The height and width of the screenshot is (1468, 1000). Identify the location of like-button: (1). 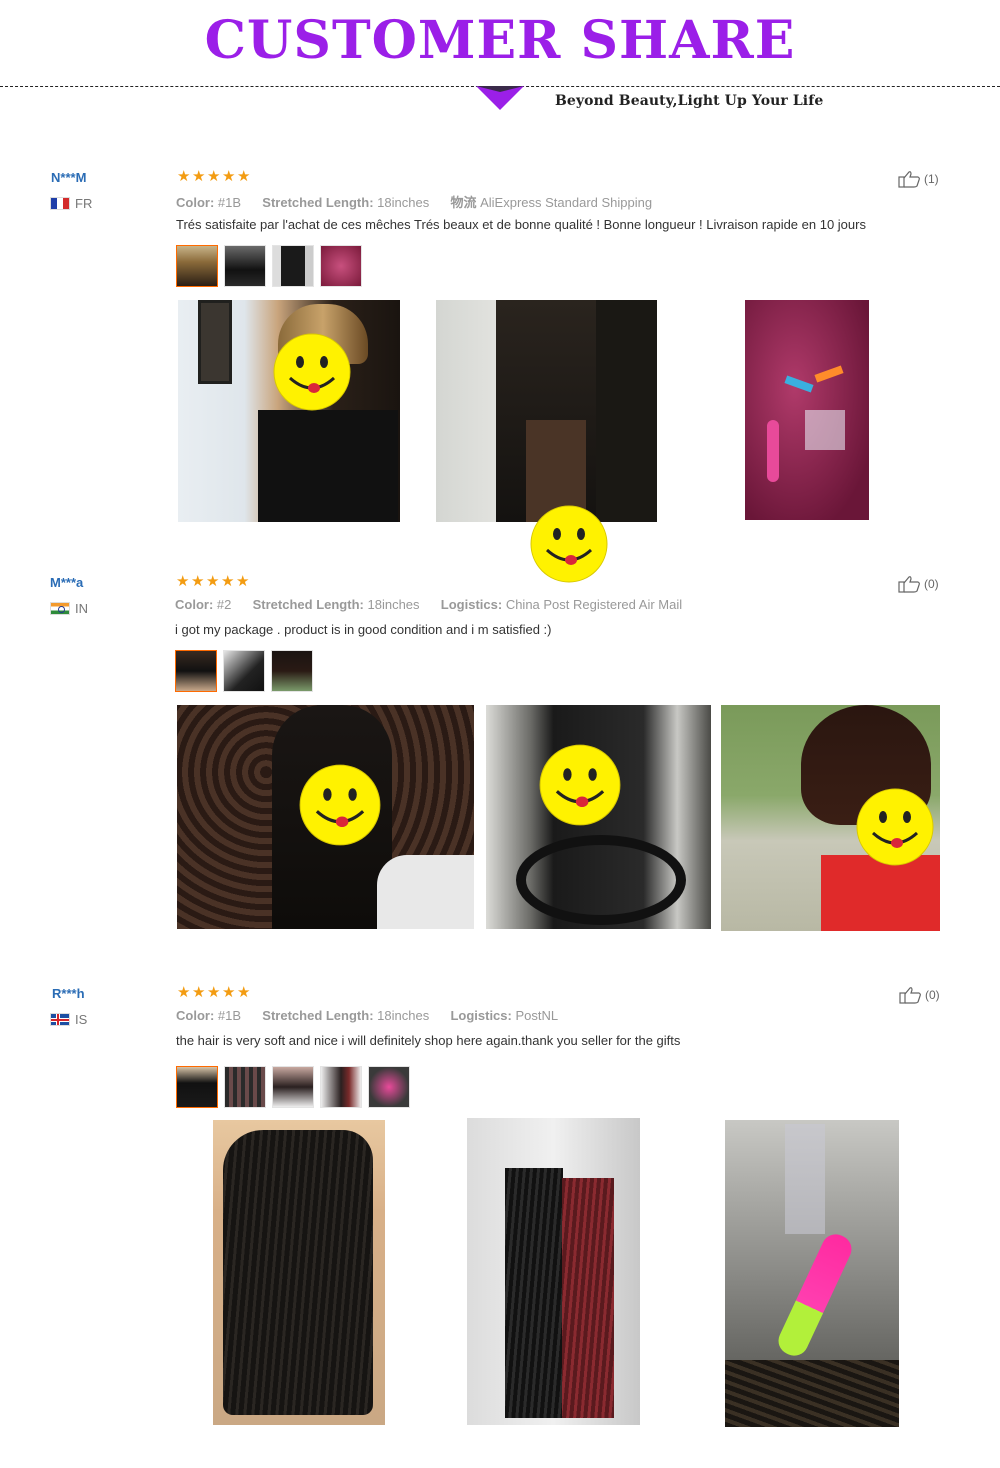
(918, 179).